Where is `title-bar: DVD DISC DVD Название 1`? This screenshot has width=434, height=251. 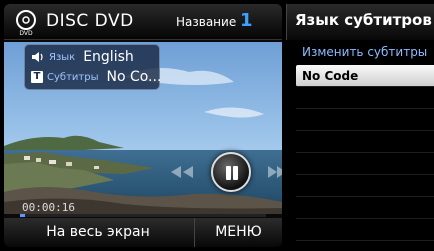
title-bar: DVD DISC DVD Название 1 is located at coordinates (143, 22).